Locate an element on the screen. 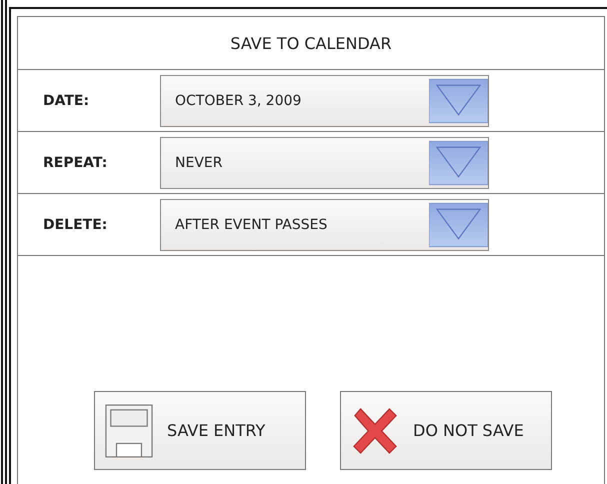 The height and width of the screenshot is (484, 607). dropdown: AFTER EVENT PASSES is located at coordinates (324, 224).